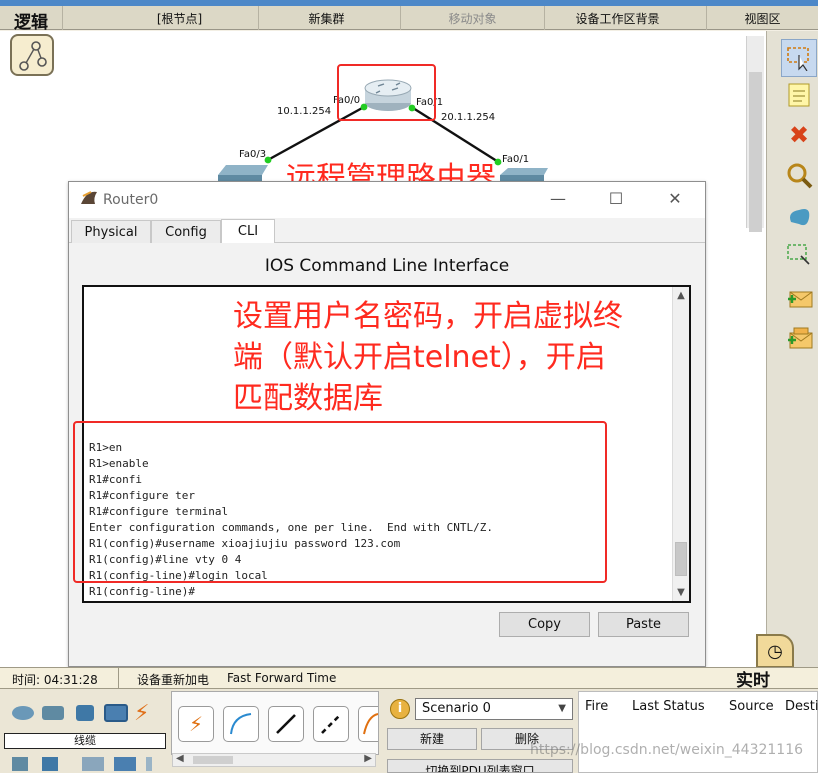 Image resolution: width=818 pixels, height=773 pixels. I want to click on view-area-button: 视图区, so click(762, 18).